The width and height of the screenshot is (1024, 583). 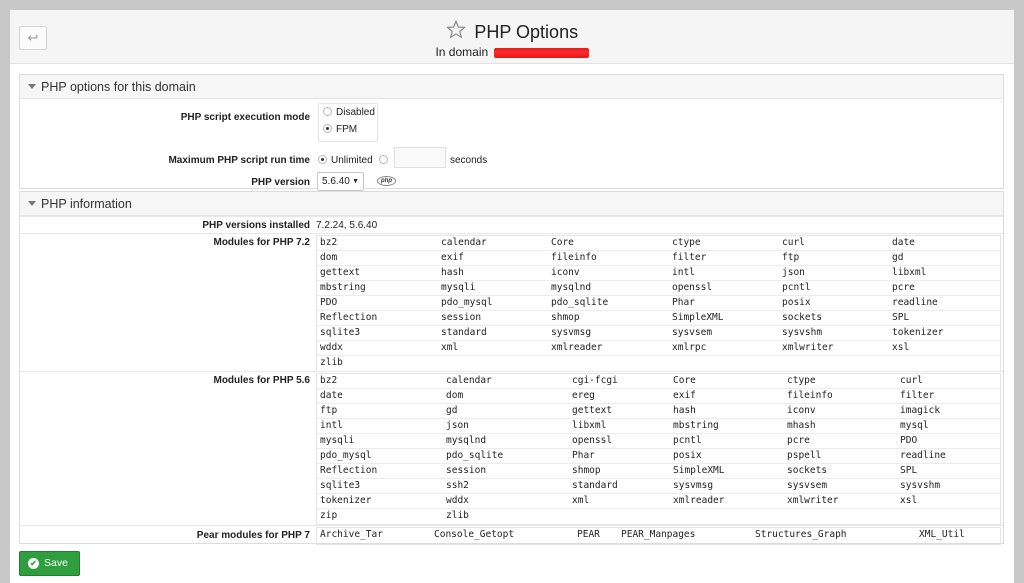 I want to click on module-name: exif, so click(x=684, y=395).